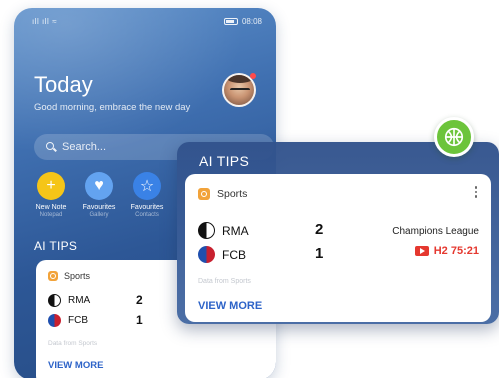 Image resolution: width=499 pixels, height=378 pixels. I want to click on app-sub-label: Contacts, so click(147, 215).